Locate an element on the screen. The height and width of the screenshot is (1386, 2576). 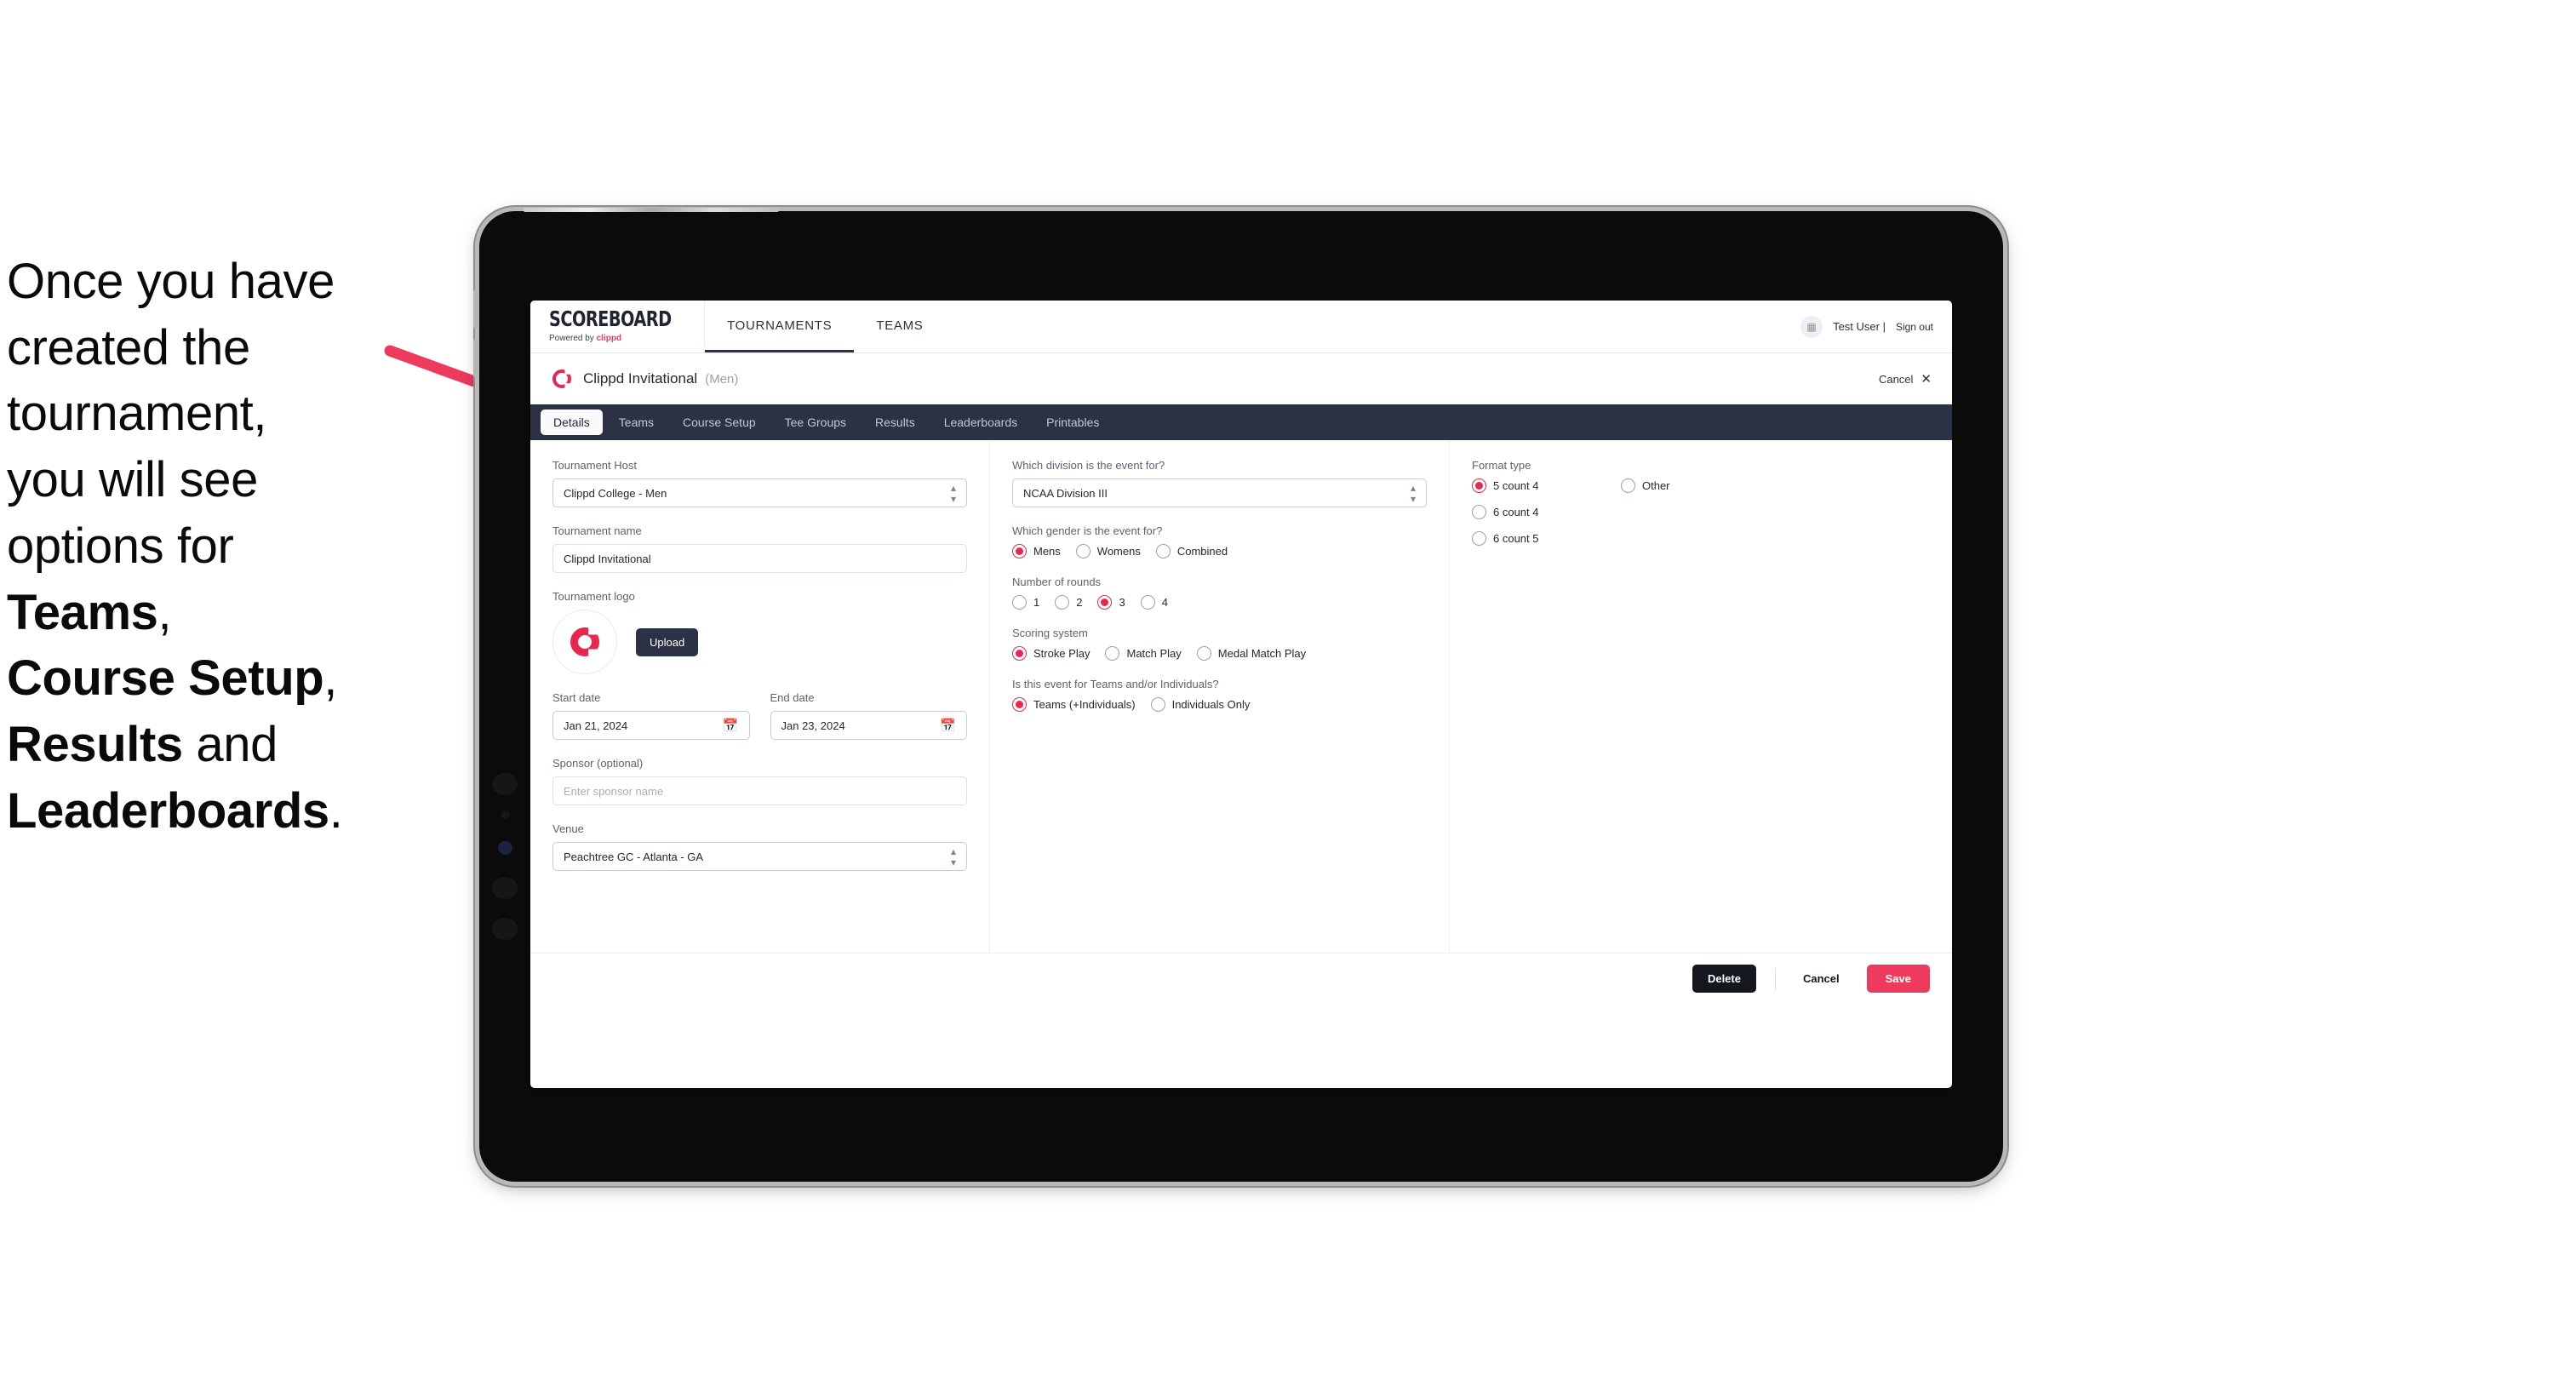
save-button: Save is located at coordinates (1898, 979).